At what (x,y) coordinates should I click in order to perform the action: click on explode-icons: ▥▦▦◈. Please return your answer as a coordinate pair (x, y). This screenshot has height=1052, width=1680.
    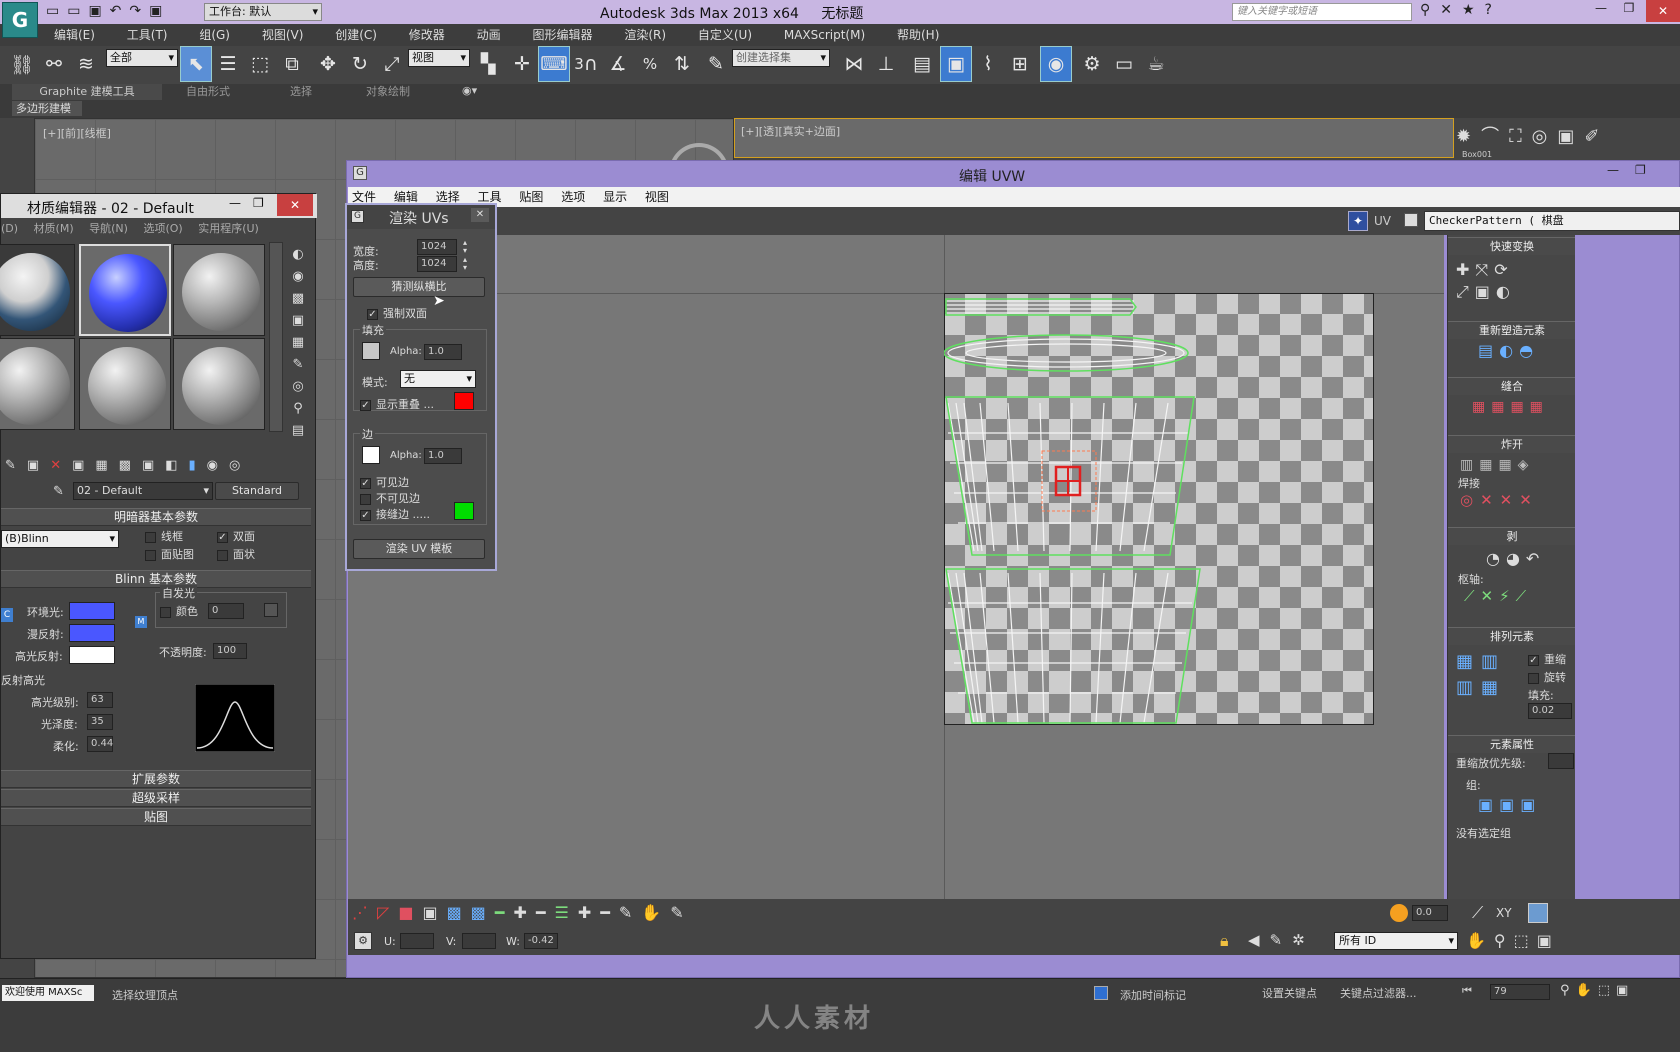
    Looking at the image, I should click on (1497, 465).